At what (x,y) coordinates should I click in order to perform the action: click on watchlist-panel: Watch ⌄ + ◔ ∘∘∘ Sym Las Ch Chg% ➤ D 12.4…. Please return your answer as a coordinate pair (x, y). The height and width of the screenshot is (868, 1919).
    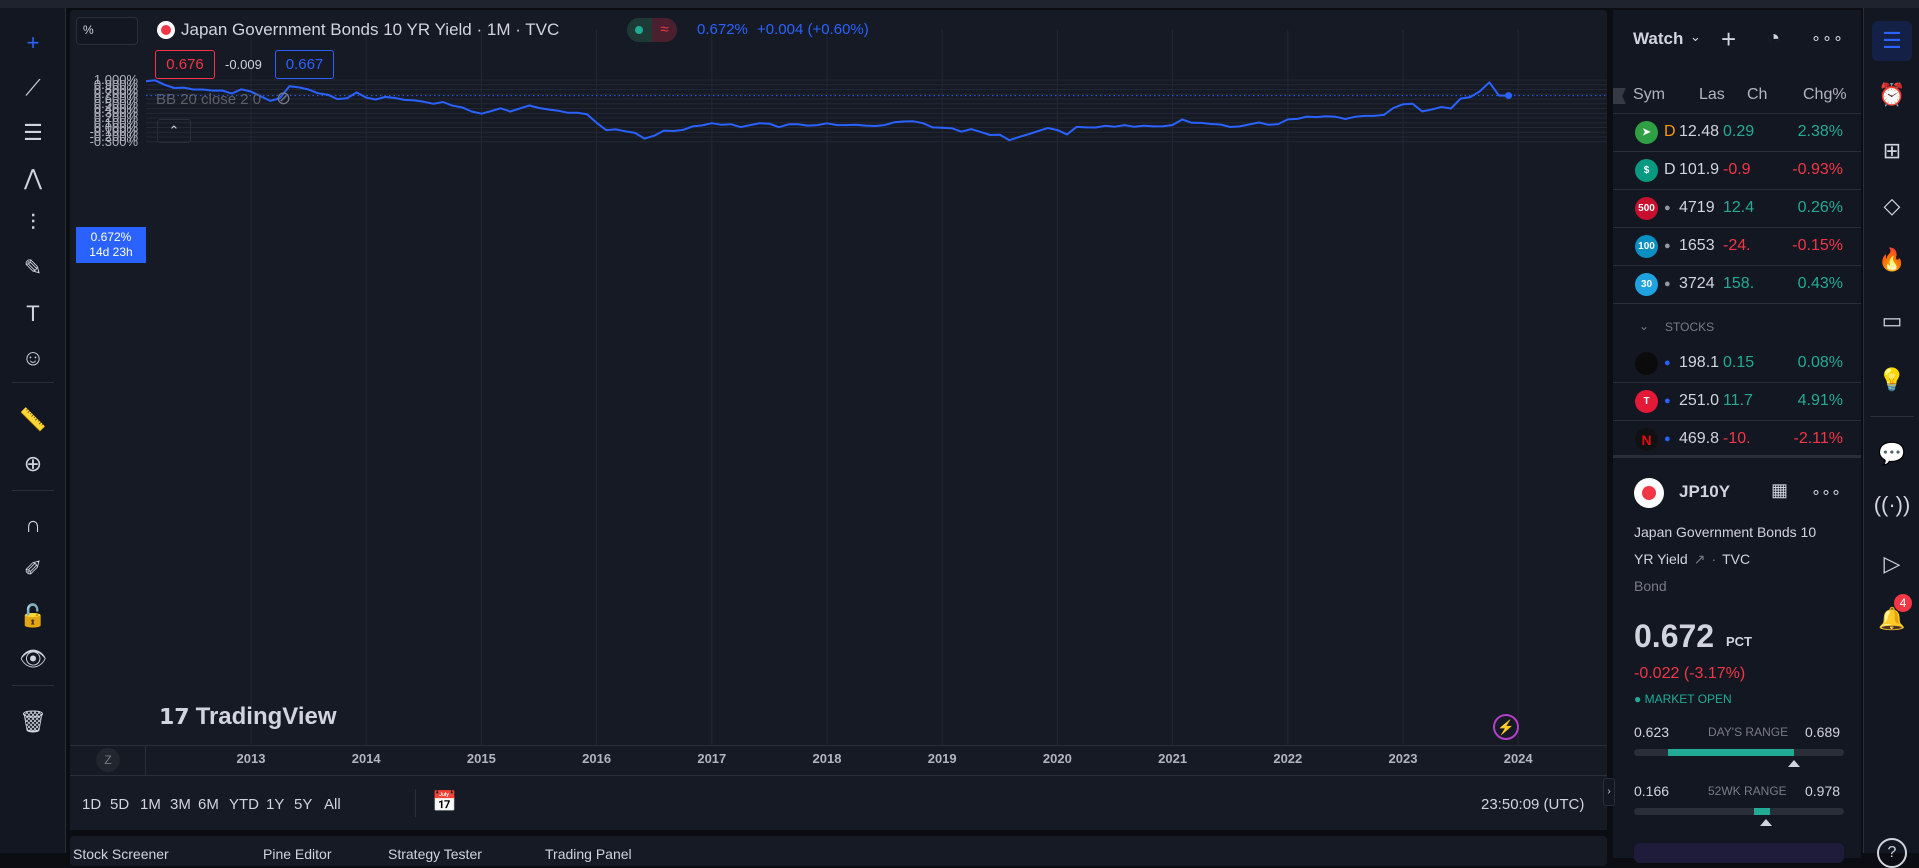
    Looking at the image, I should click on (1737, 234).